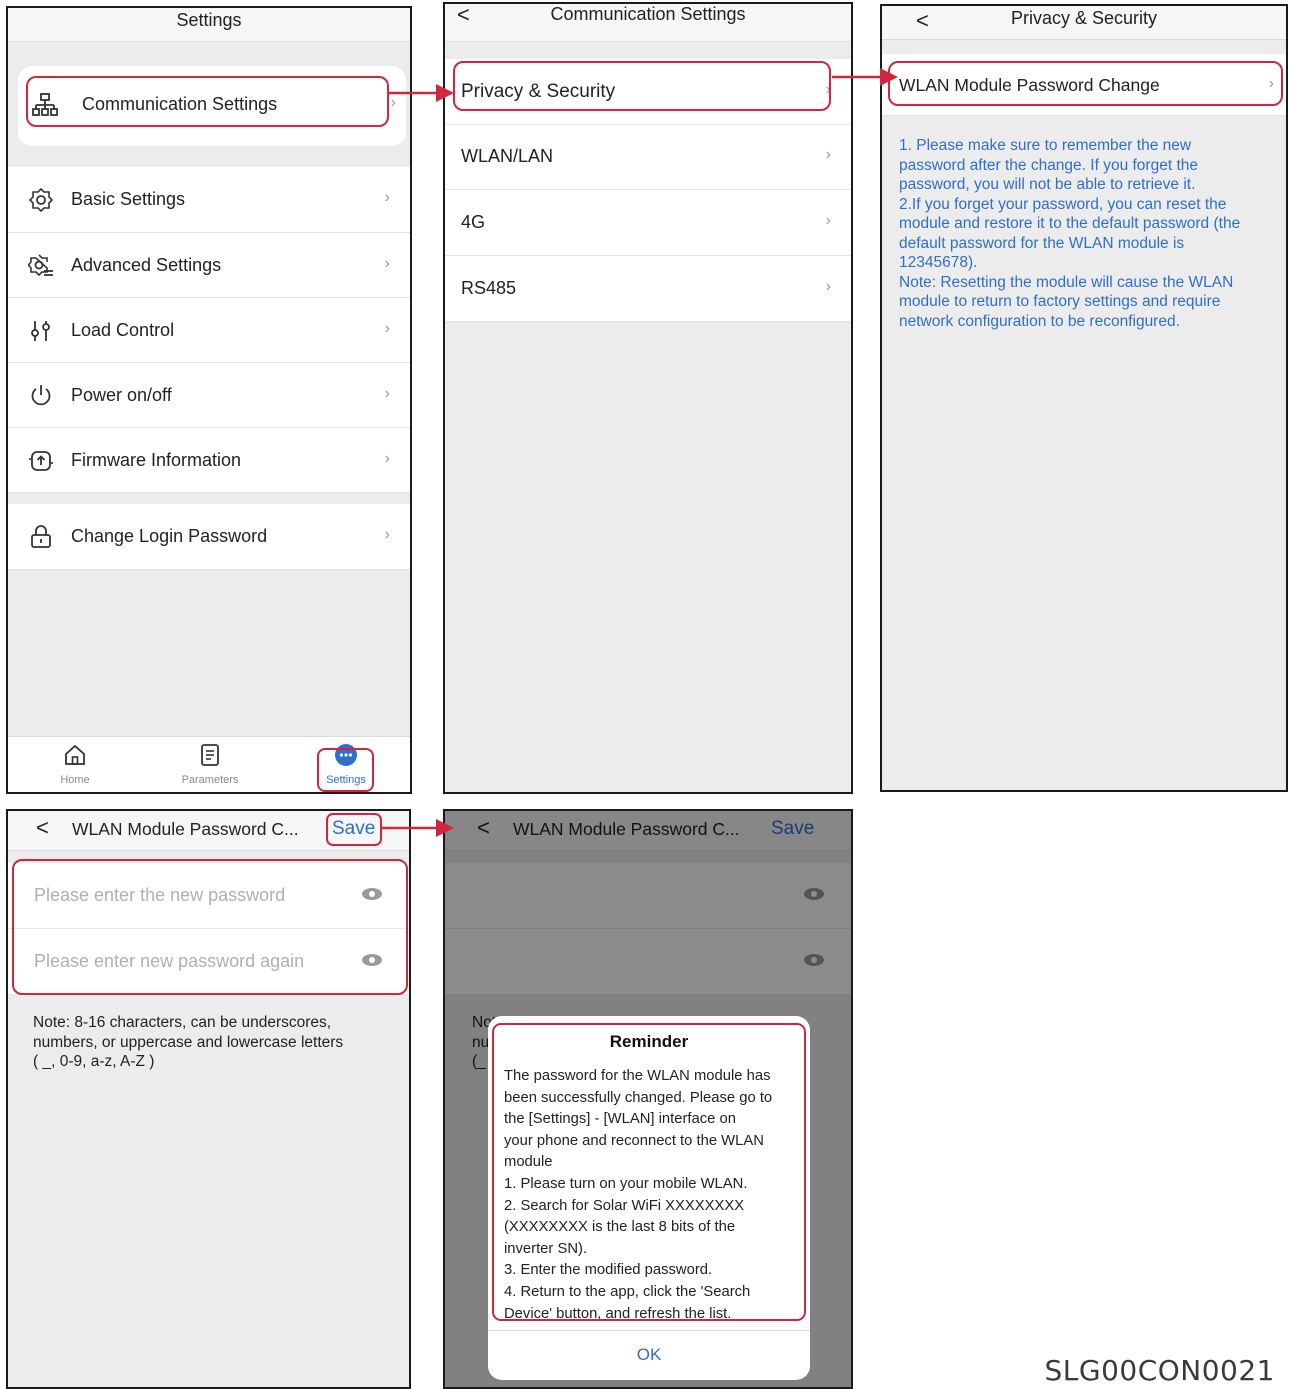  What do you see at coordinates (40, 331) in the screenshot?
I see `sliders-icon` at bounding box center [40, 331].